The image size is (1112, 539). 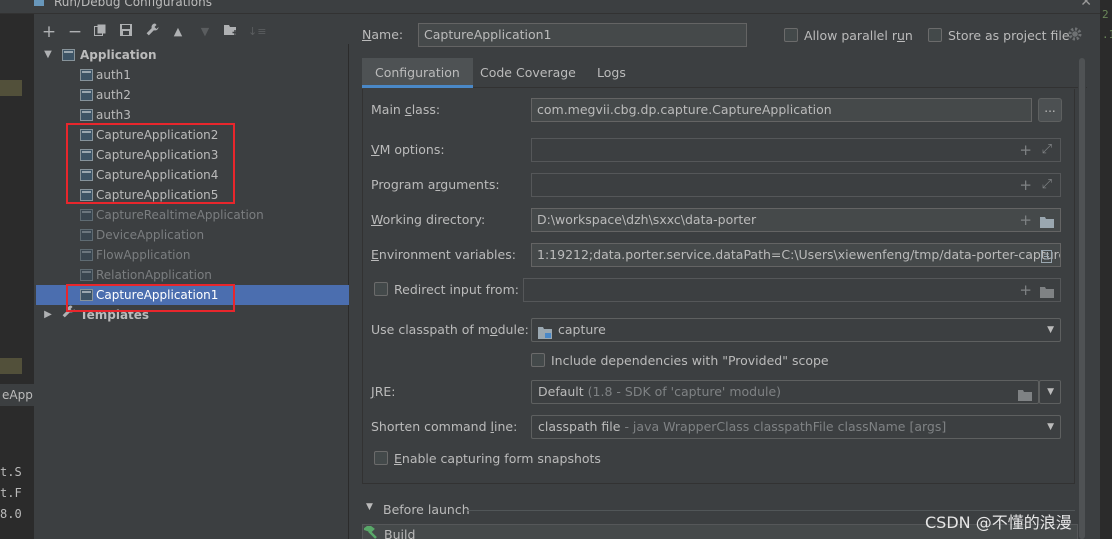 What do you see at coordinates (17, 395) in the screenshot?
I see `editor-tab-fragment: eApp` at bounding box center [17, 395].